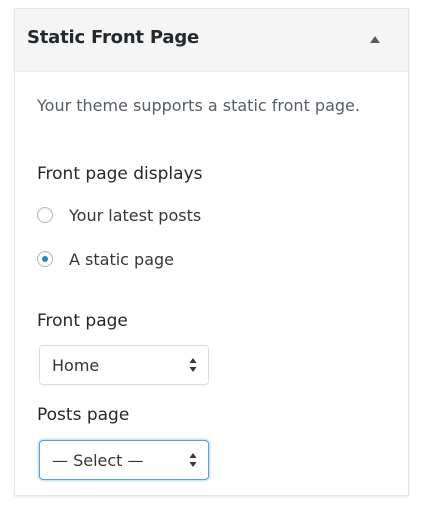  Describe the element at coordinates (45, 259) in the screenshot. I see `radio-button-checked-icon` at that location.